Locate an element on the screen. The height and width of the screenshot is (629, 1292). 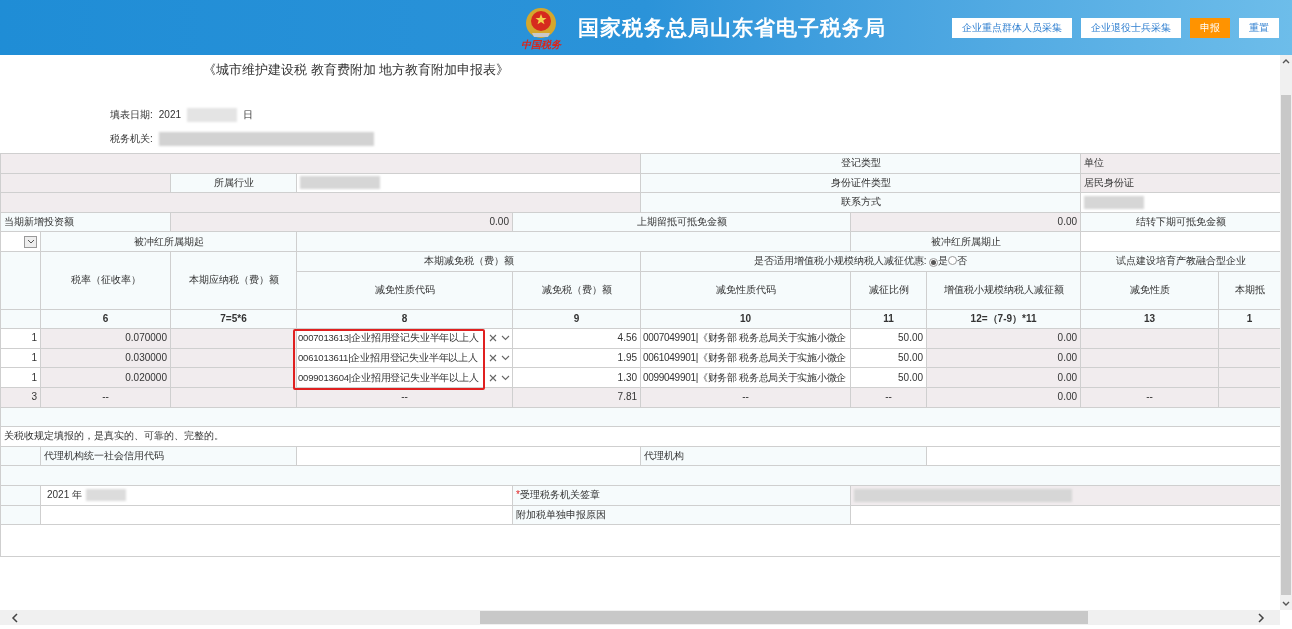
logo-caption: 中国税务 is located at coordinates (541, 44).